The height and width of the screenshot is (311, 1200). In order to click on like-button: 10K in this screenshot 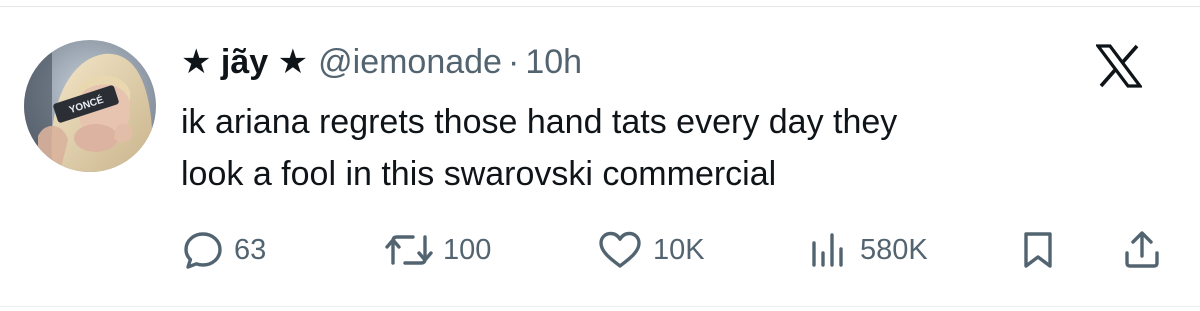, I will do `click(651, 250)`.